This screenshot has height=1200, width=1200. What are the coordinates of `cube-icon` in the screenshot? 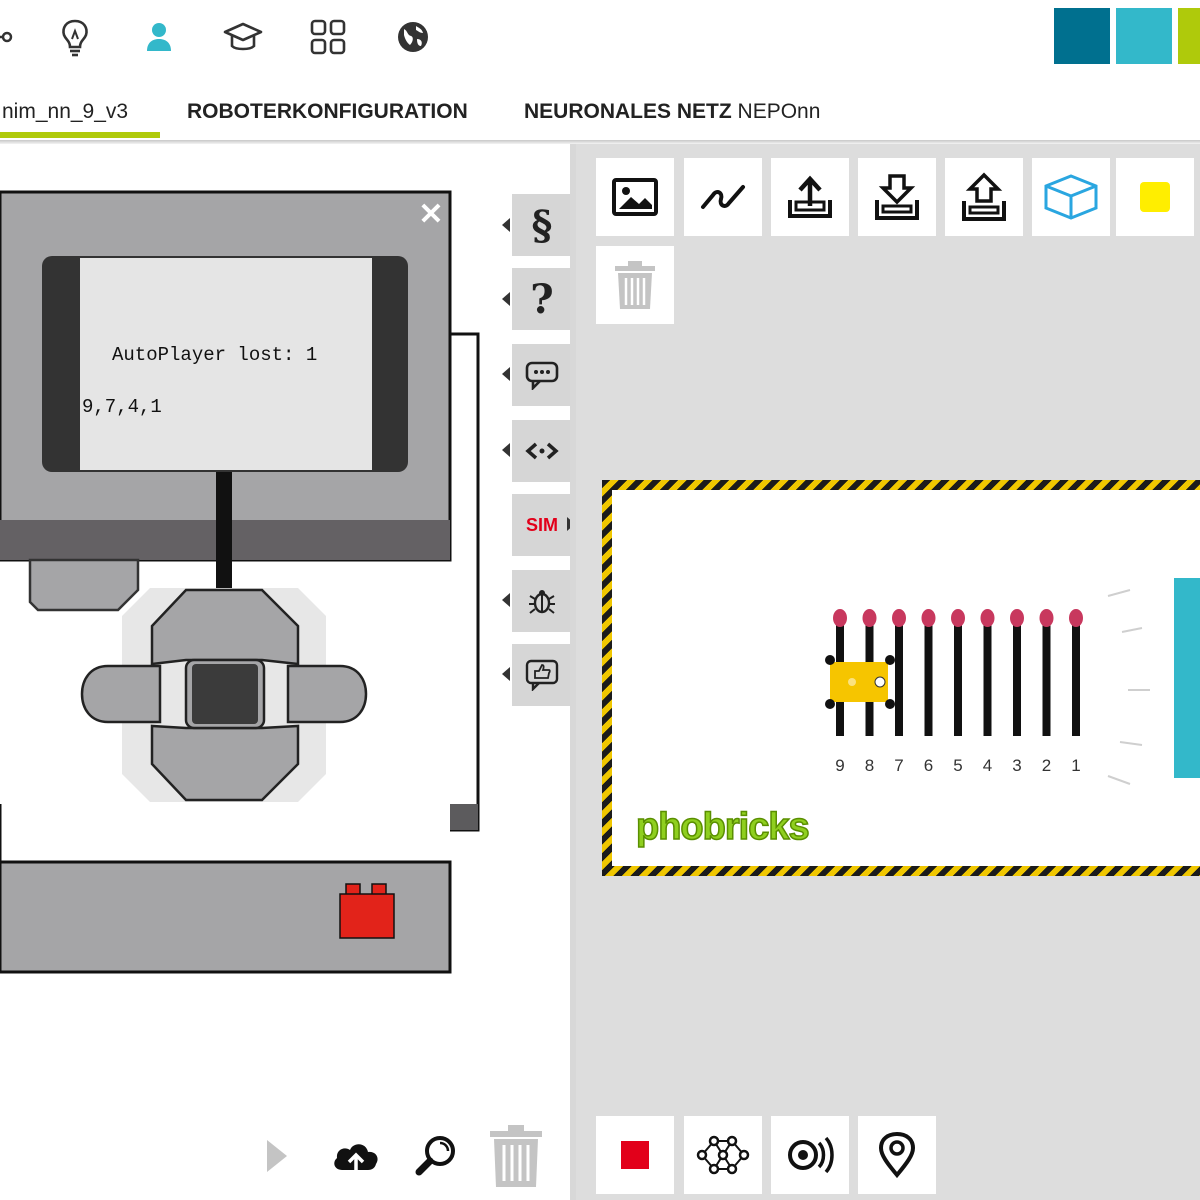 It's located at (1071, 197).